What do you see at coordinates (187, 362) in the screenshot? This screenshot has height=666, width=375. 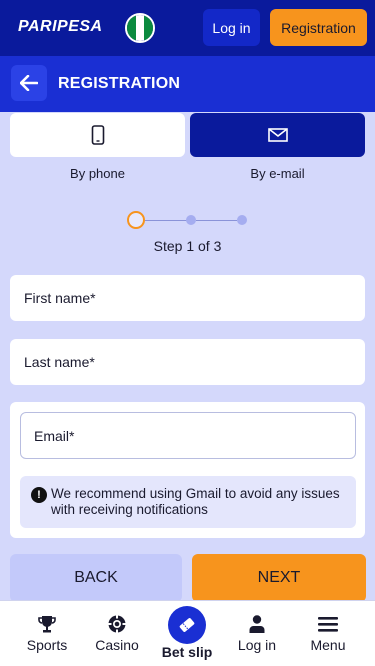 I see `last-name-field: Last name*` at bounding box center [187, 362].